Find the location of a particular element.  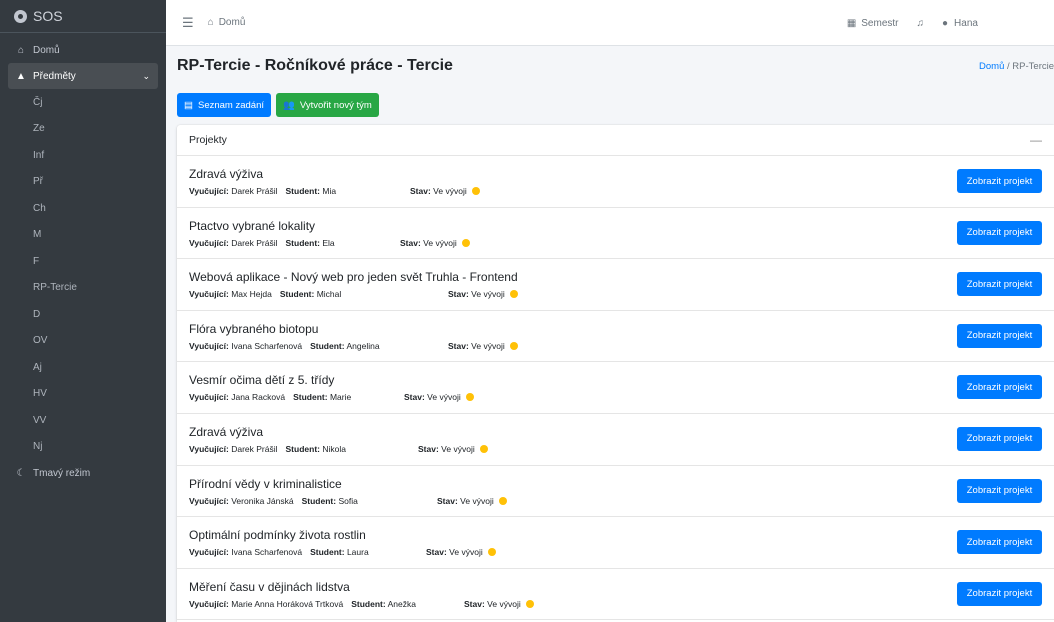

sidebar-item-home: ⌂ Domů is located at coordinates (83, 50).